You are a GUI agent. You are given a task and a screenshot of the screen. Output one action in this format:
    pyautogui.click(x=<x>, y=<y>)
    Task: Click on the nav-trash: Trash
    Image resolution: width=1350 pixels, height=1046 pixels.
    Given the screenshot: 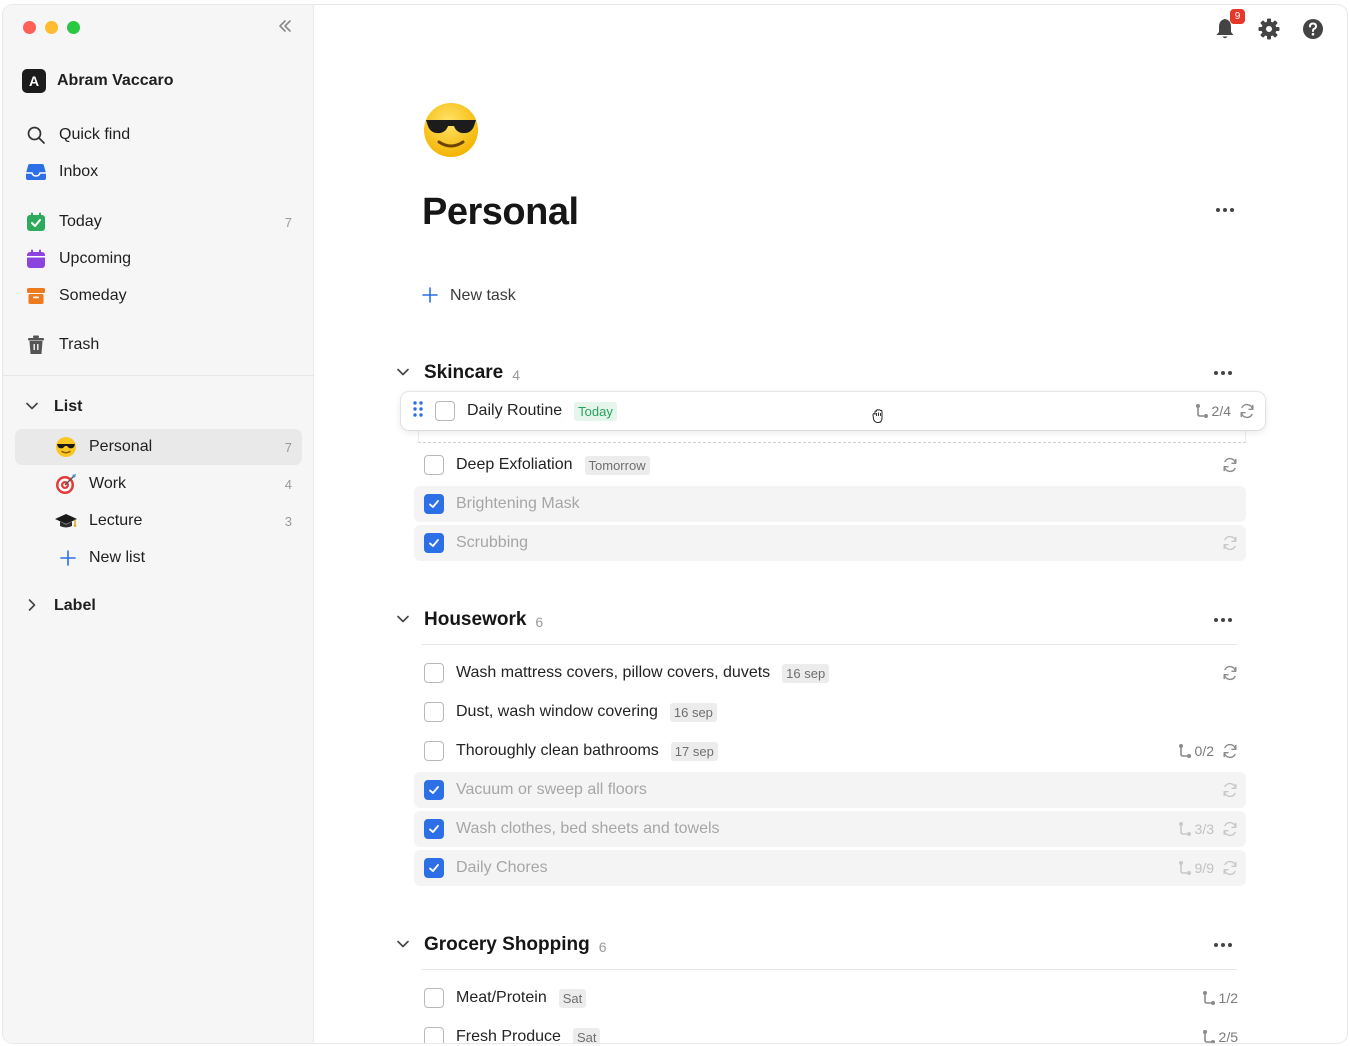 What is the action you would take?
    pyautogui.click(x=158, y=345)
    